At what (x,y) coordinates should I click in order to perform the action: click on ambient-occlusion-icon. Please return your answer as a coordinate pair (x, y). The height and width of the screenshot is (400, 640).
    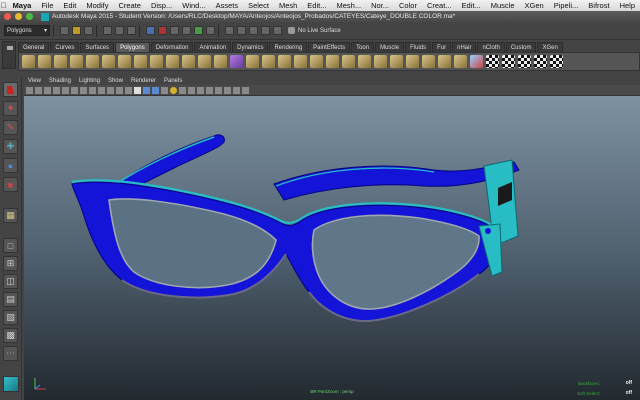
    Looking at the image, I should click on (191, 90).